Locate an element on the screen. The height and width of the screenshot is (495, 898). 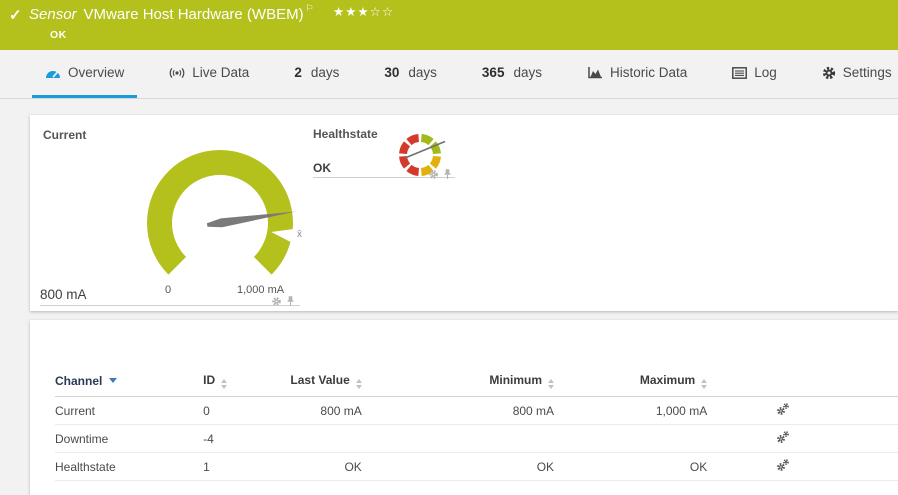
tab-30-days: 30 days is located at coordinates (410, 74).